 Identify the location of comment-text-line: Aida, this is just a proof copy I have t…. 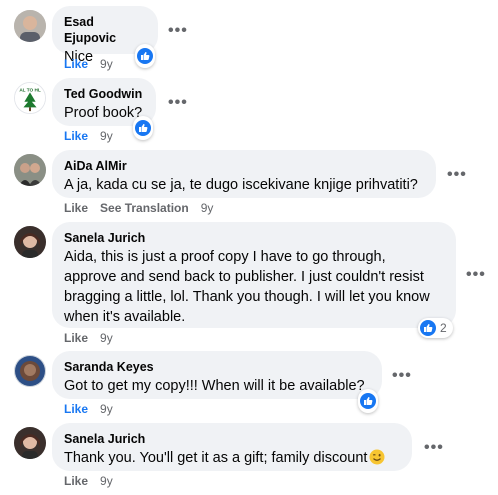
(225, 257).